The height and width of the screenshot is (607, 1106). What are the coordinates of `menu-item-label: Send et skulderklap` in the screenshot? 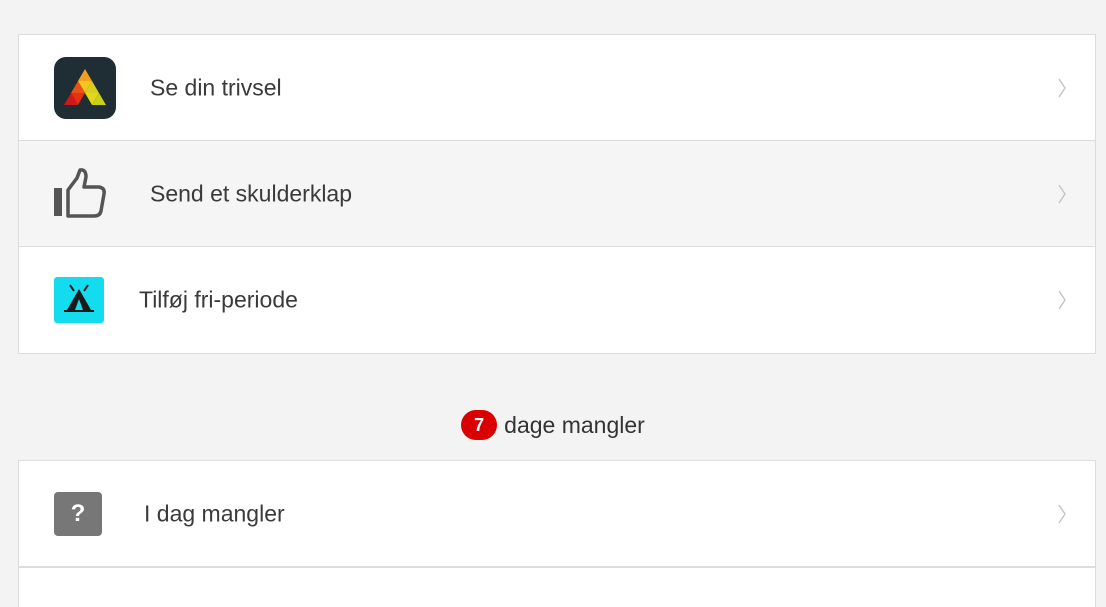 It's located at (251, 193).